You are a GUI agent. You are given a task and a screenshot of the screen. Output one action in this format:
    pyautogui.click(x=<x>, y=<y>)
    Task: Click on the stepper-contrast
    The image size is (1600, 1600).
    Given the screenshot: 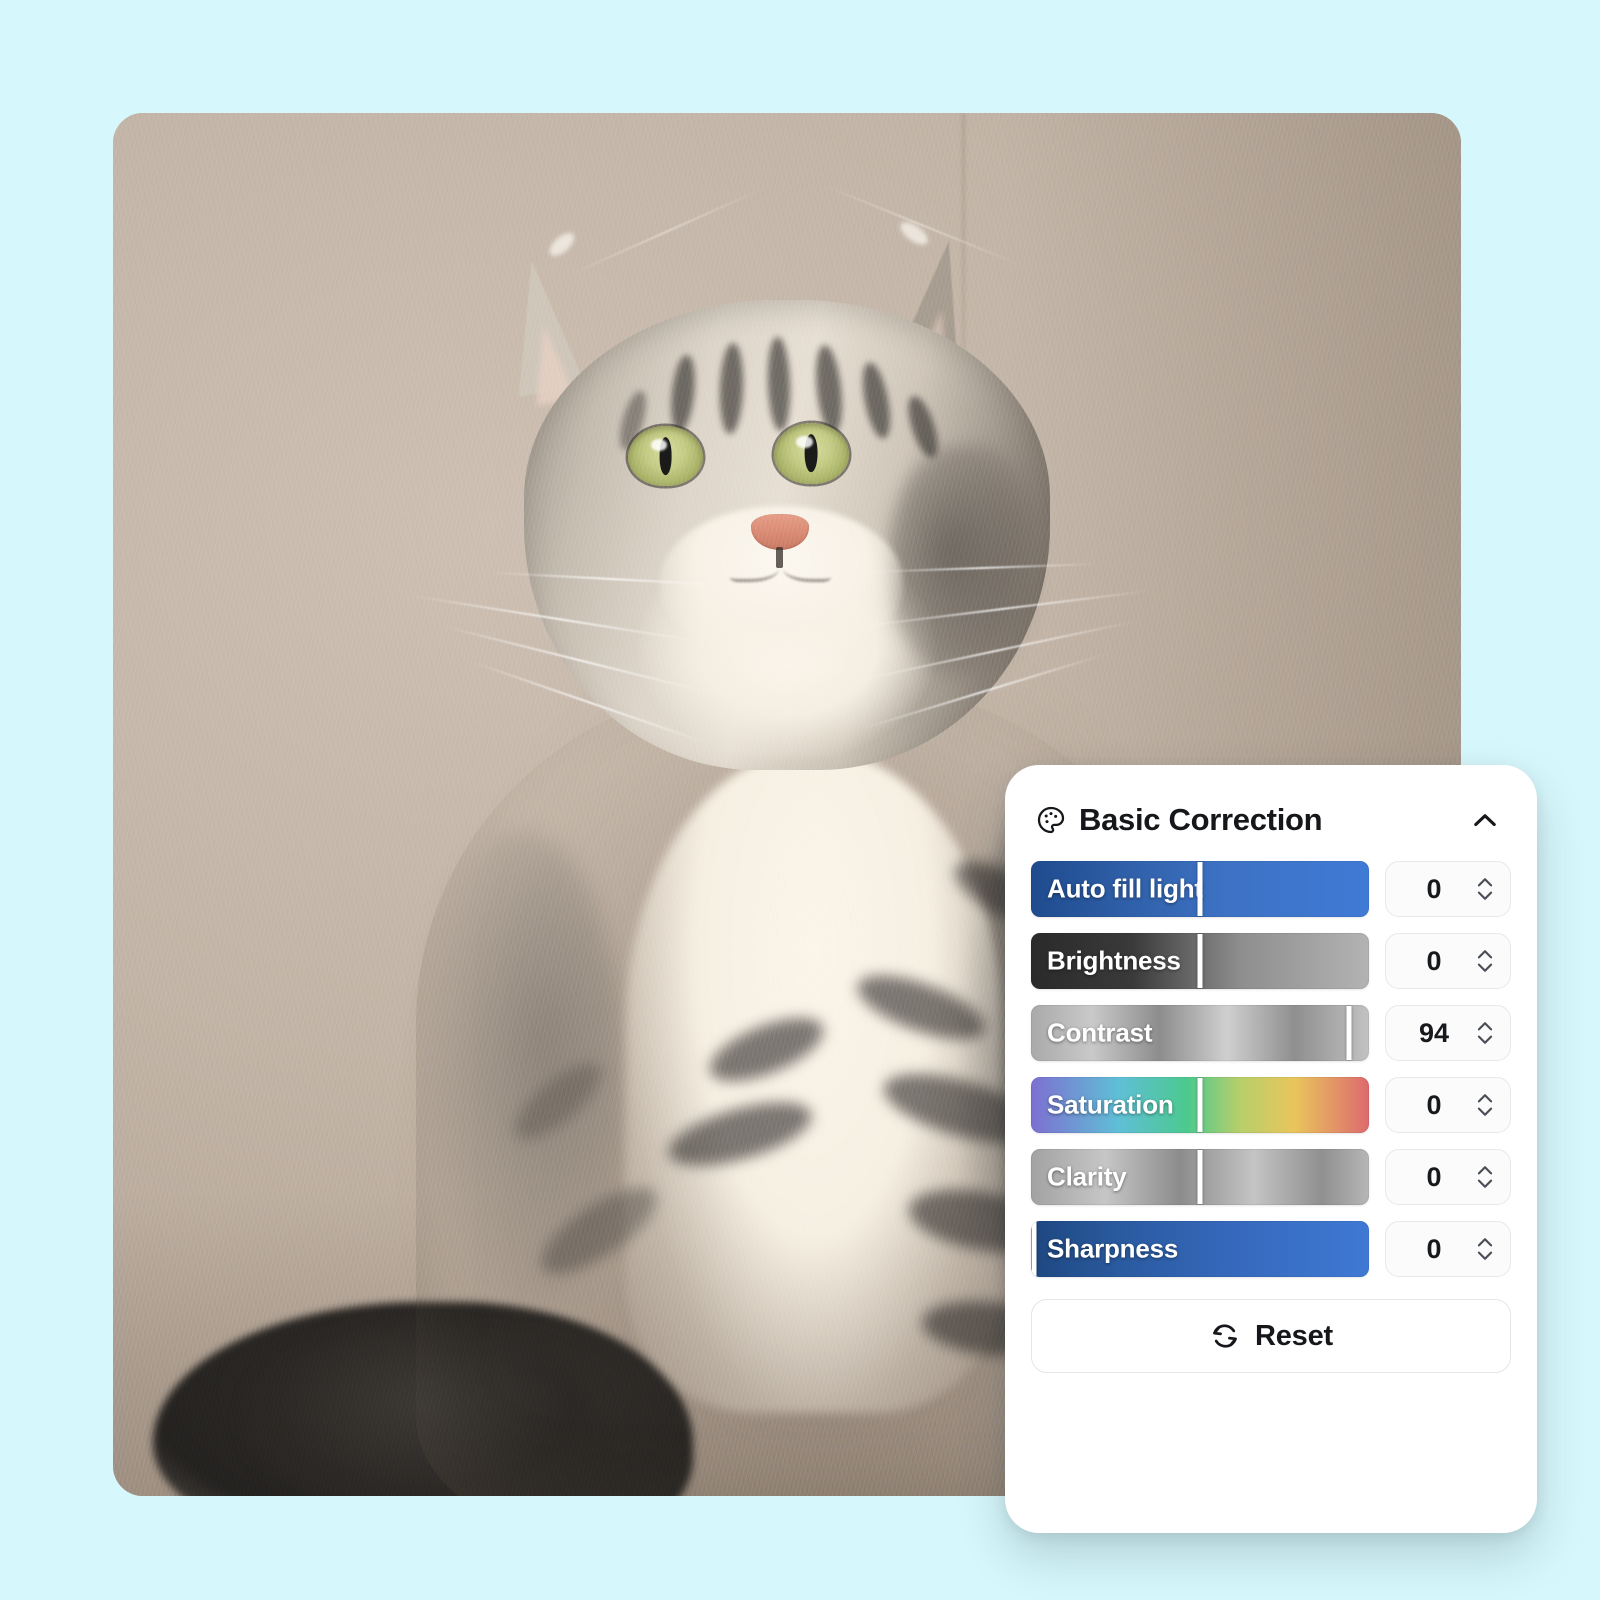 What is the action you would take?
    pyautogui.click(x=1485, y=1033)
    